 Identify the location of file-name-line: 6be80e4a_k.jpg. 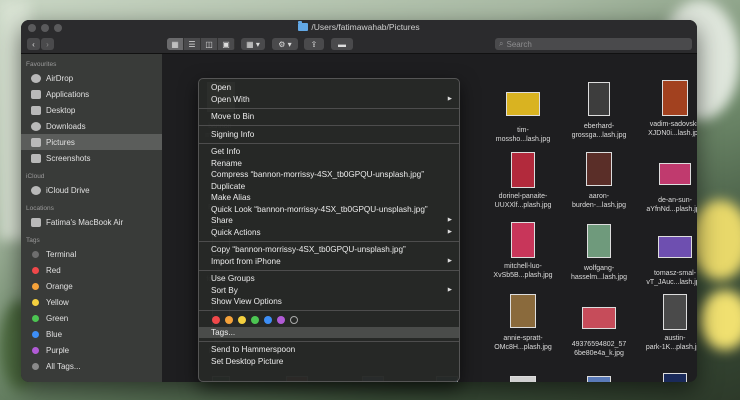
(599, 353).